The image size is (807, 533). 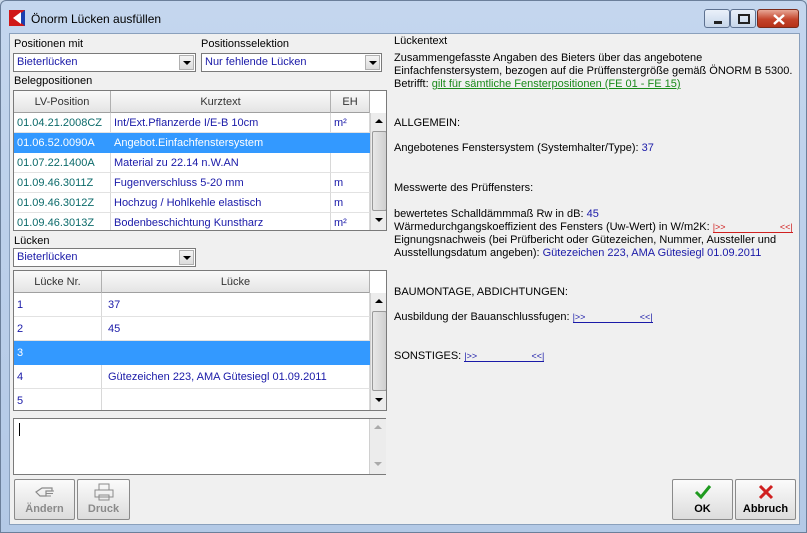 What do you see at coordinates (44, 509) in the screenshot?
I see `aendern-label: Ändern` at bounding box center [44, 509].